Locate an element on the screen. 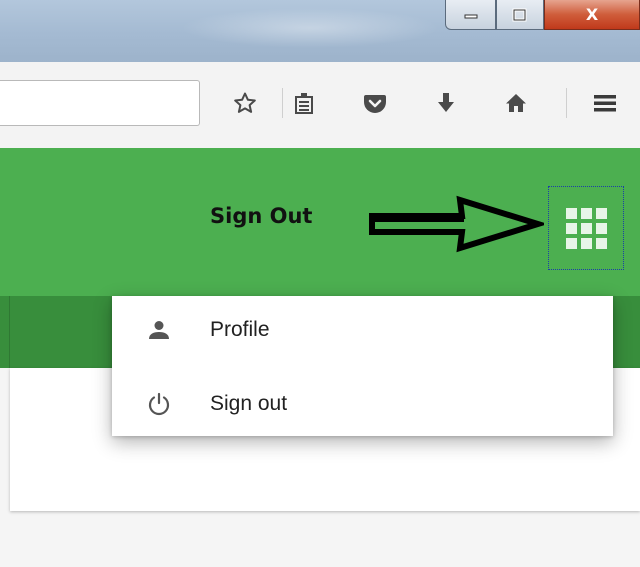  menu-item-sign-out: Sign out is located at coordinates (362, 404).